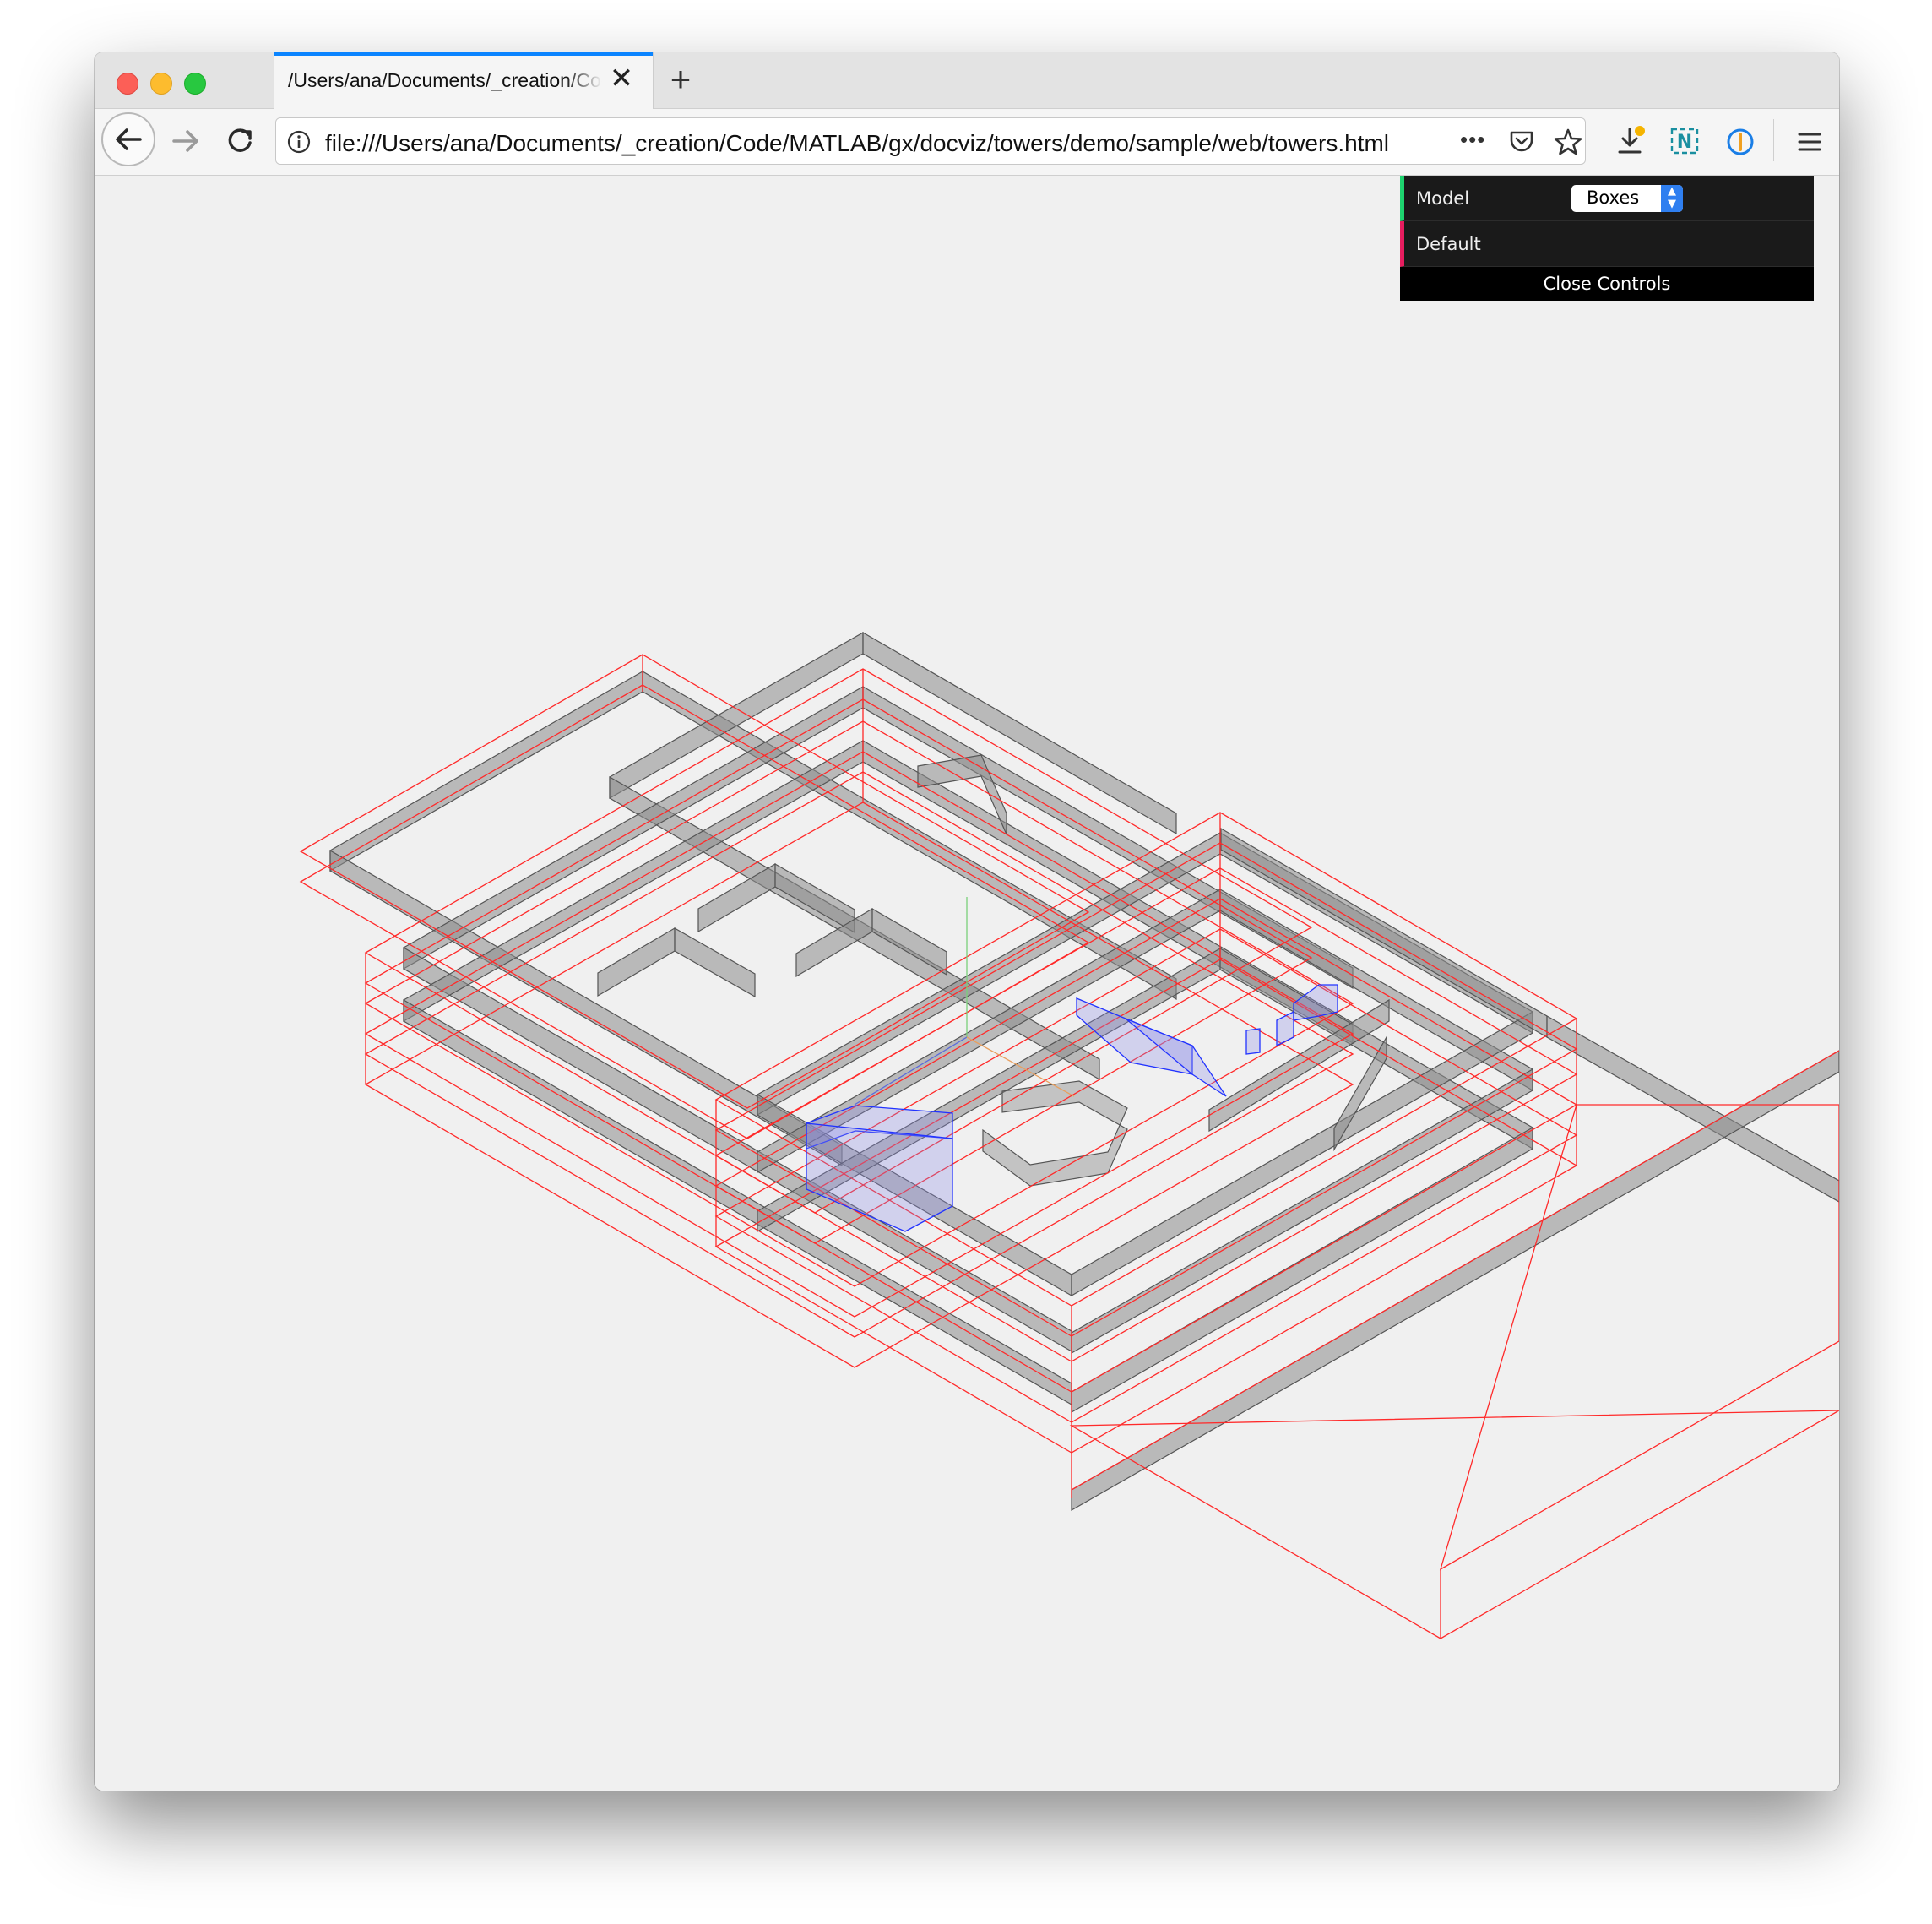 This screenshot has height=1924, width=1932. What do you see at coordinates (1740, 142) in the screenshot?
I see `onepassword-icon` at bounding box center [1740, 142].